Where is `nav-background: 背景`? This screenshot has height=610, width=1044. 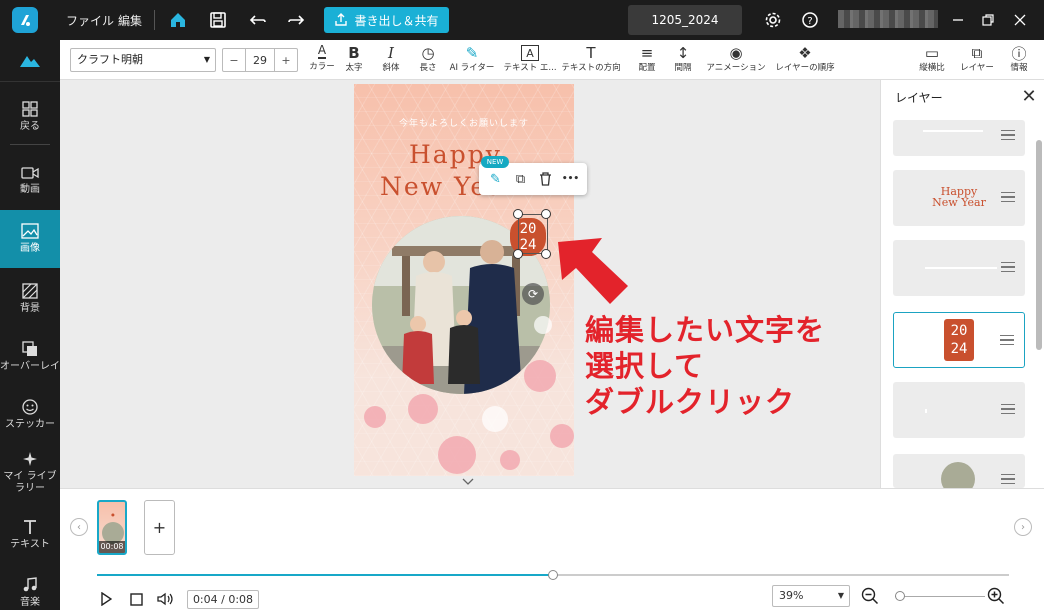
nav-background: 背景 is located at coordinates (30, 299).